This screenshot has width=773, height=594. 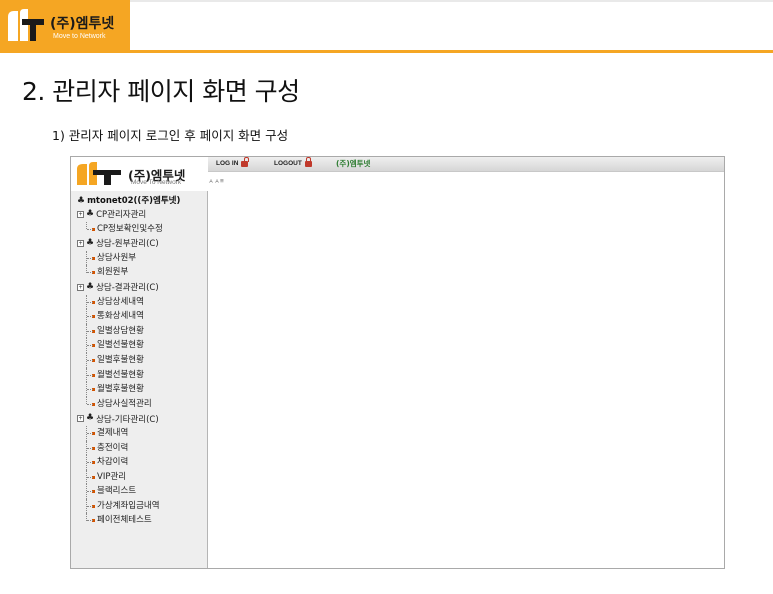 What do you see at coordinates (386, 27) in the screenshot?
I see `top-banner: (주)엠투넷 Move to Network` at bounding box center [386, 27].